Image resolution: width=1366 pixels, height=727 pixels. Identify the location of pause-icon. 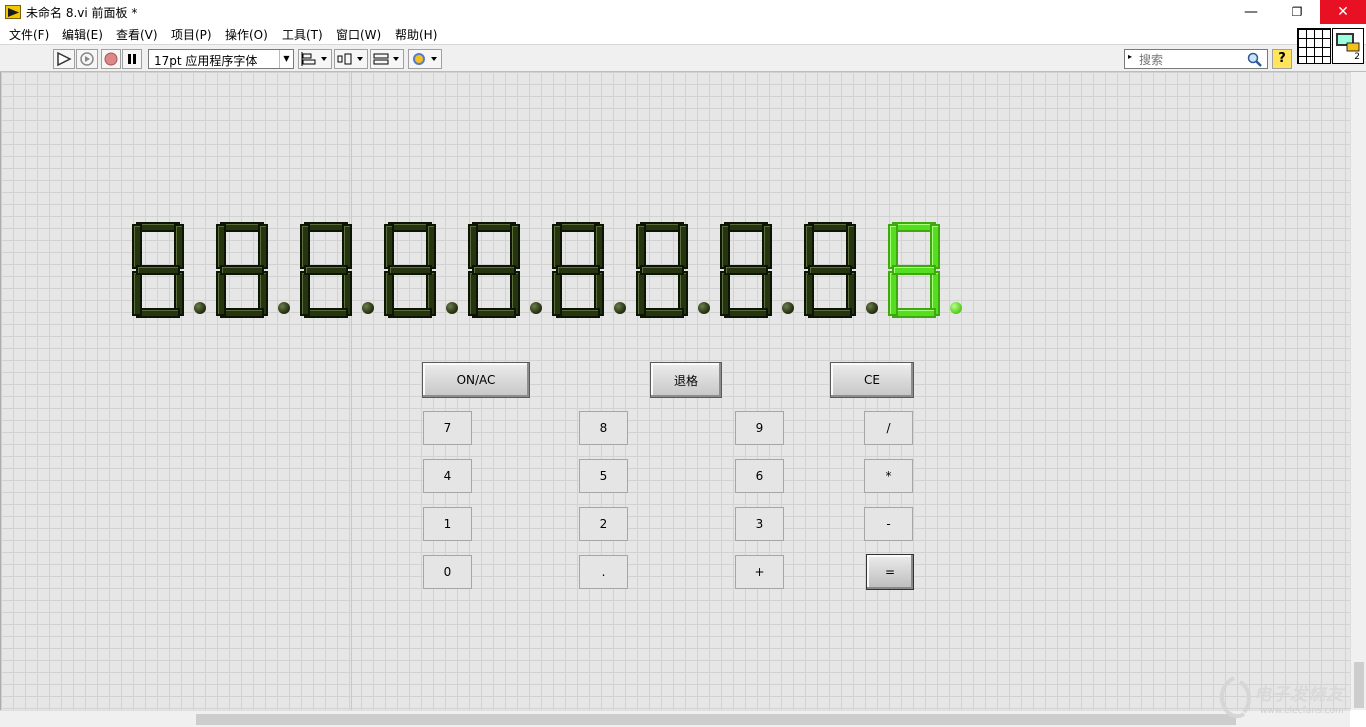
(132, 59).